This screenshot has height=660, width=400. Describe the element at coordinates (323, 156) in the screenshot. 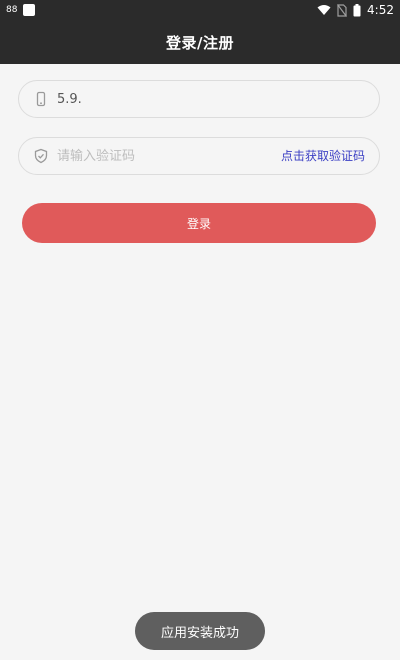

I see `get-code-link: 点击获取验证码` at that location.